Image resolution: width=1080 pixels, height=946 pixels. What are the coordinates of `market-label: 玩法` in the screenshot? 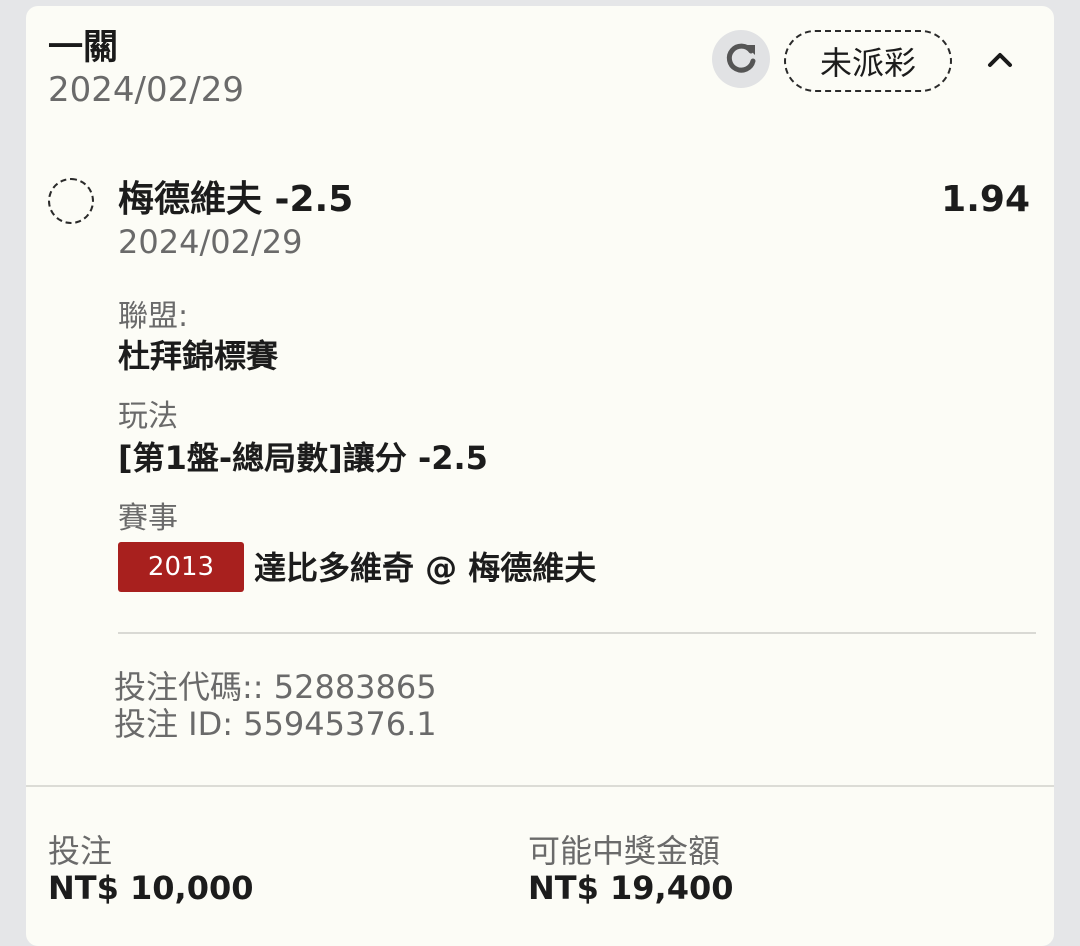 It's located at (148, 416).